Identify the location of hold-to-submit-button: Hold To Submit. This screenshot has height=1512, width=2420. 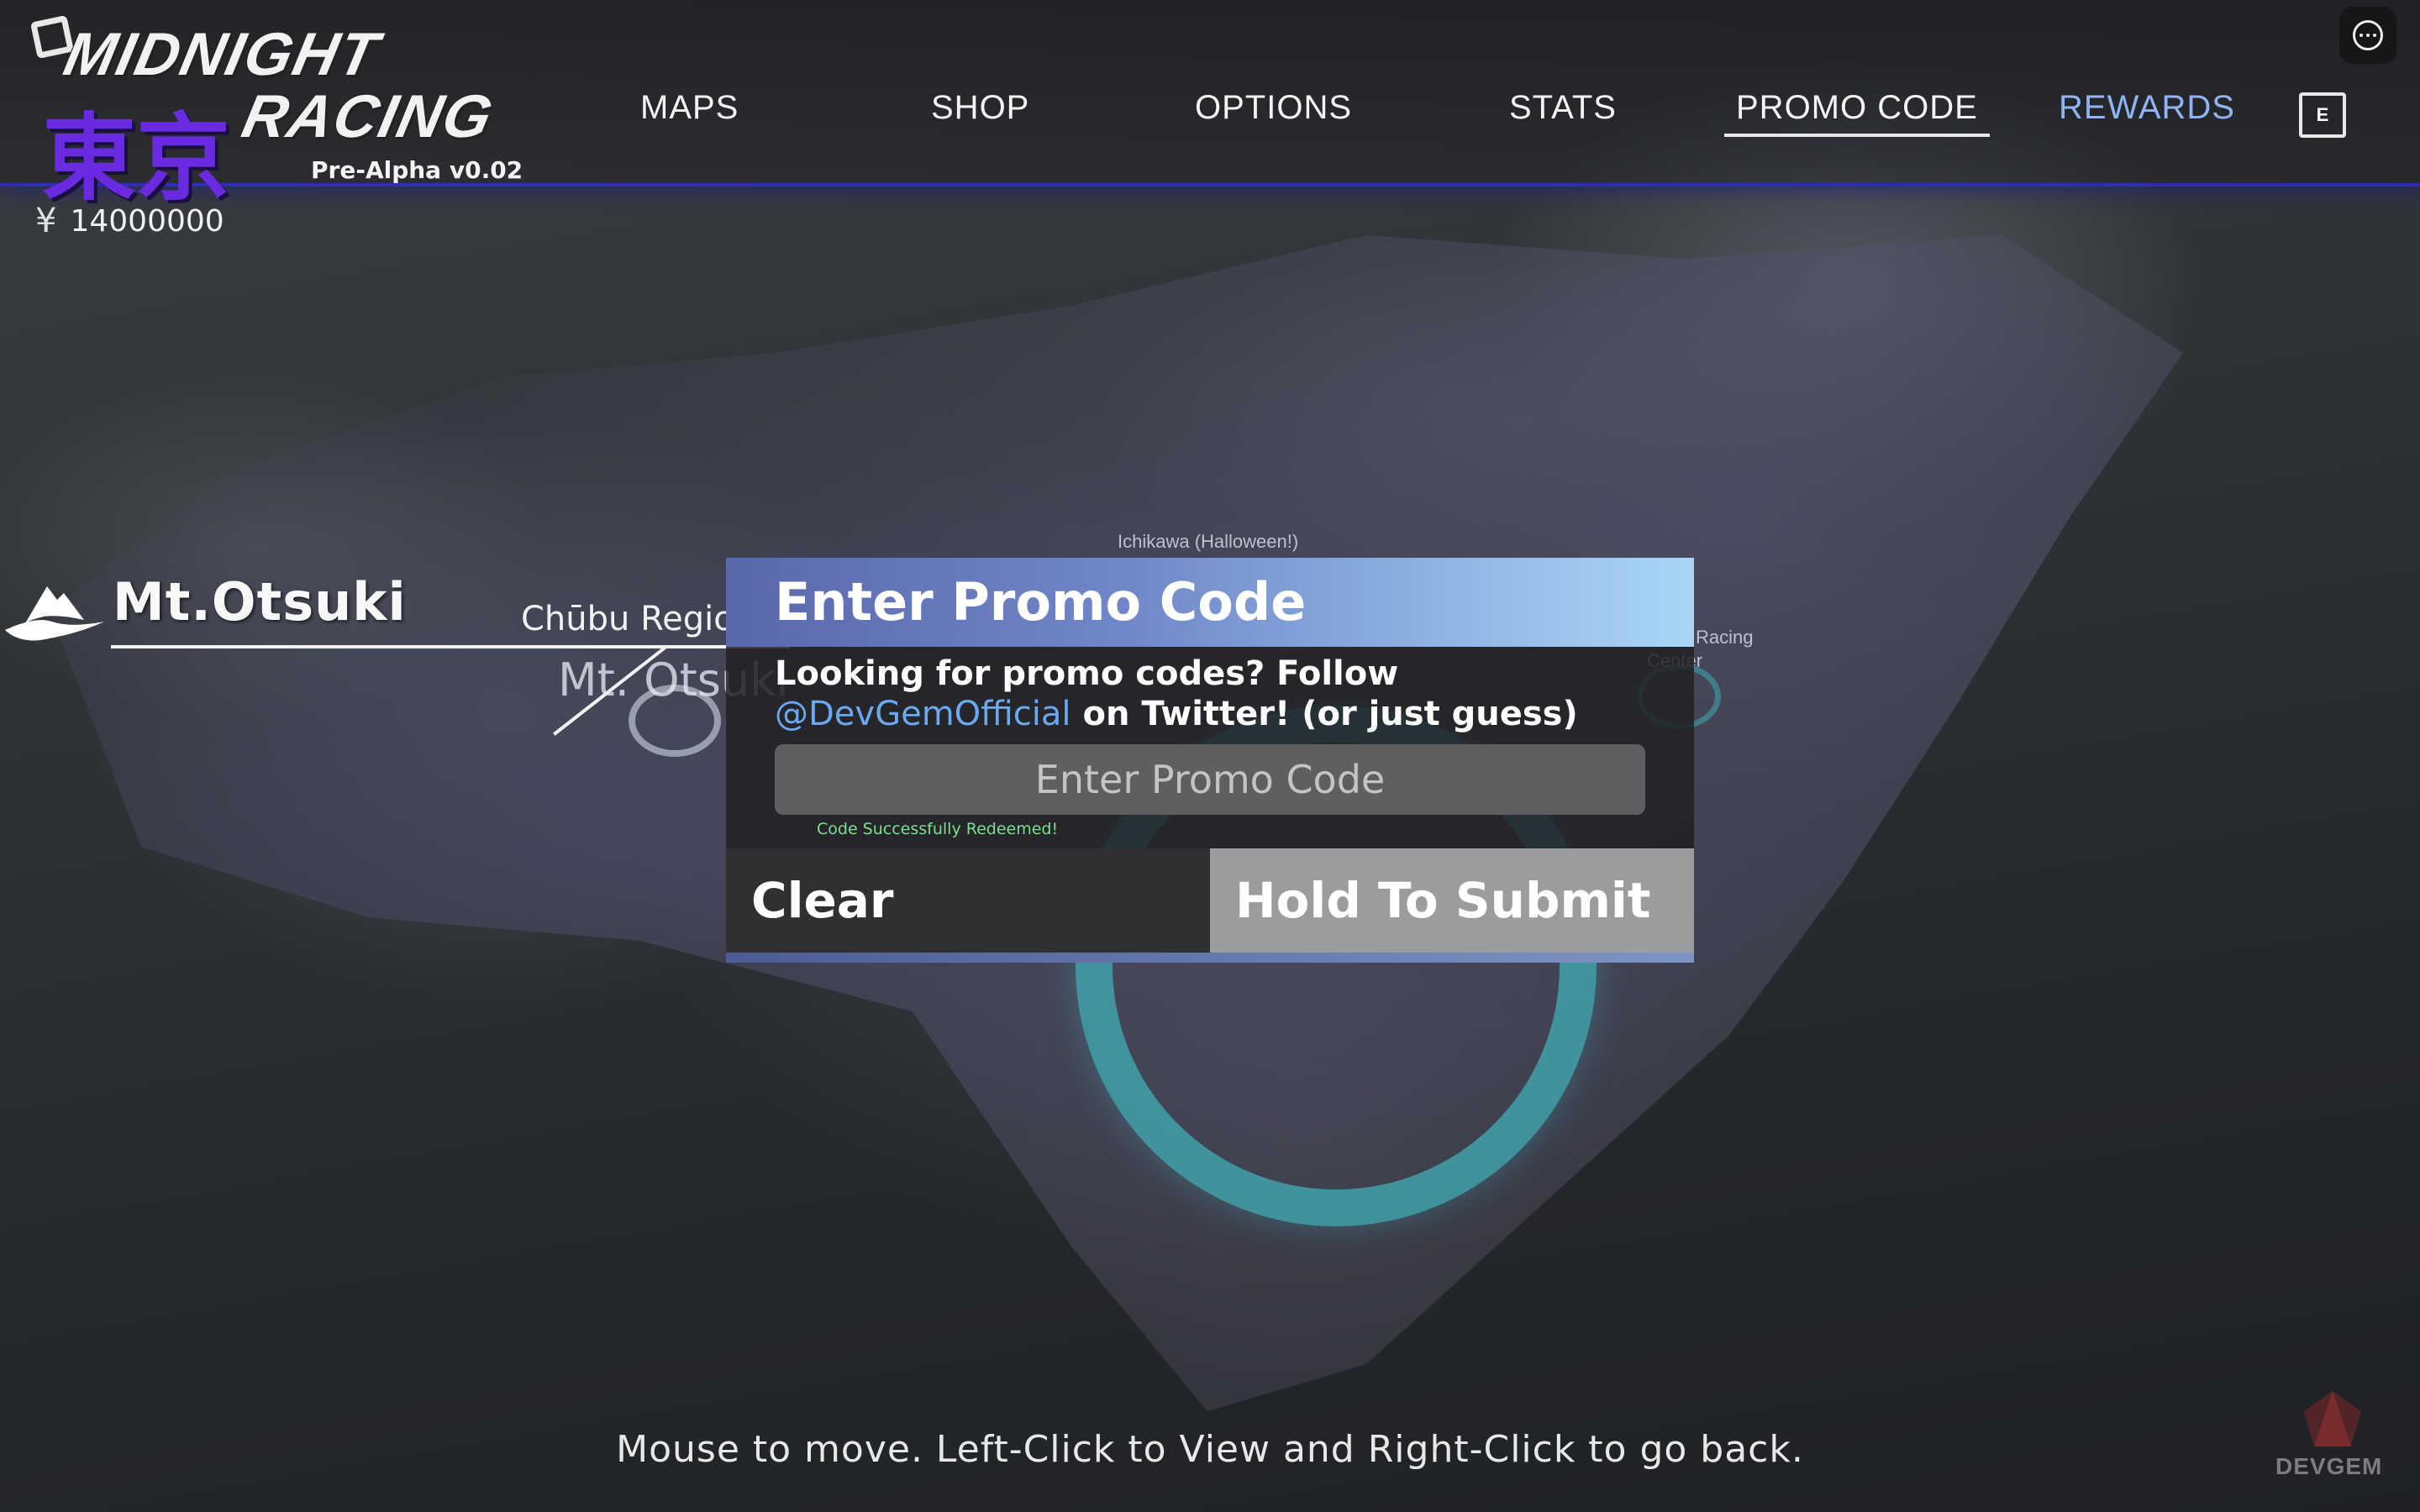
(1452, 900).